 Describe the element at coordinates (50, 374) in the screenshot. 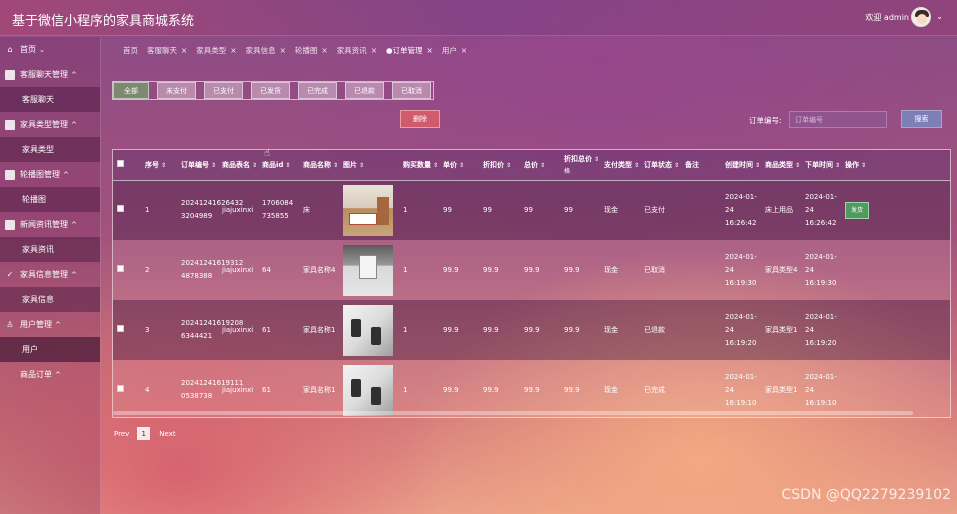

I see `sidebar-group-7: 商品订单 ^` at that location.